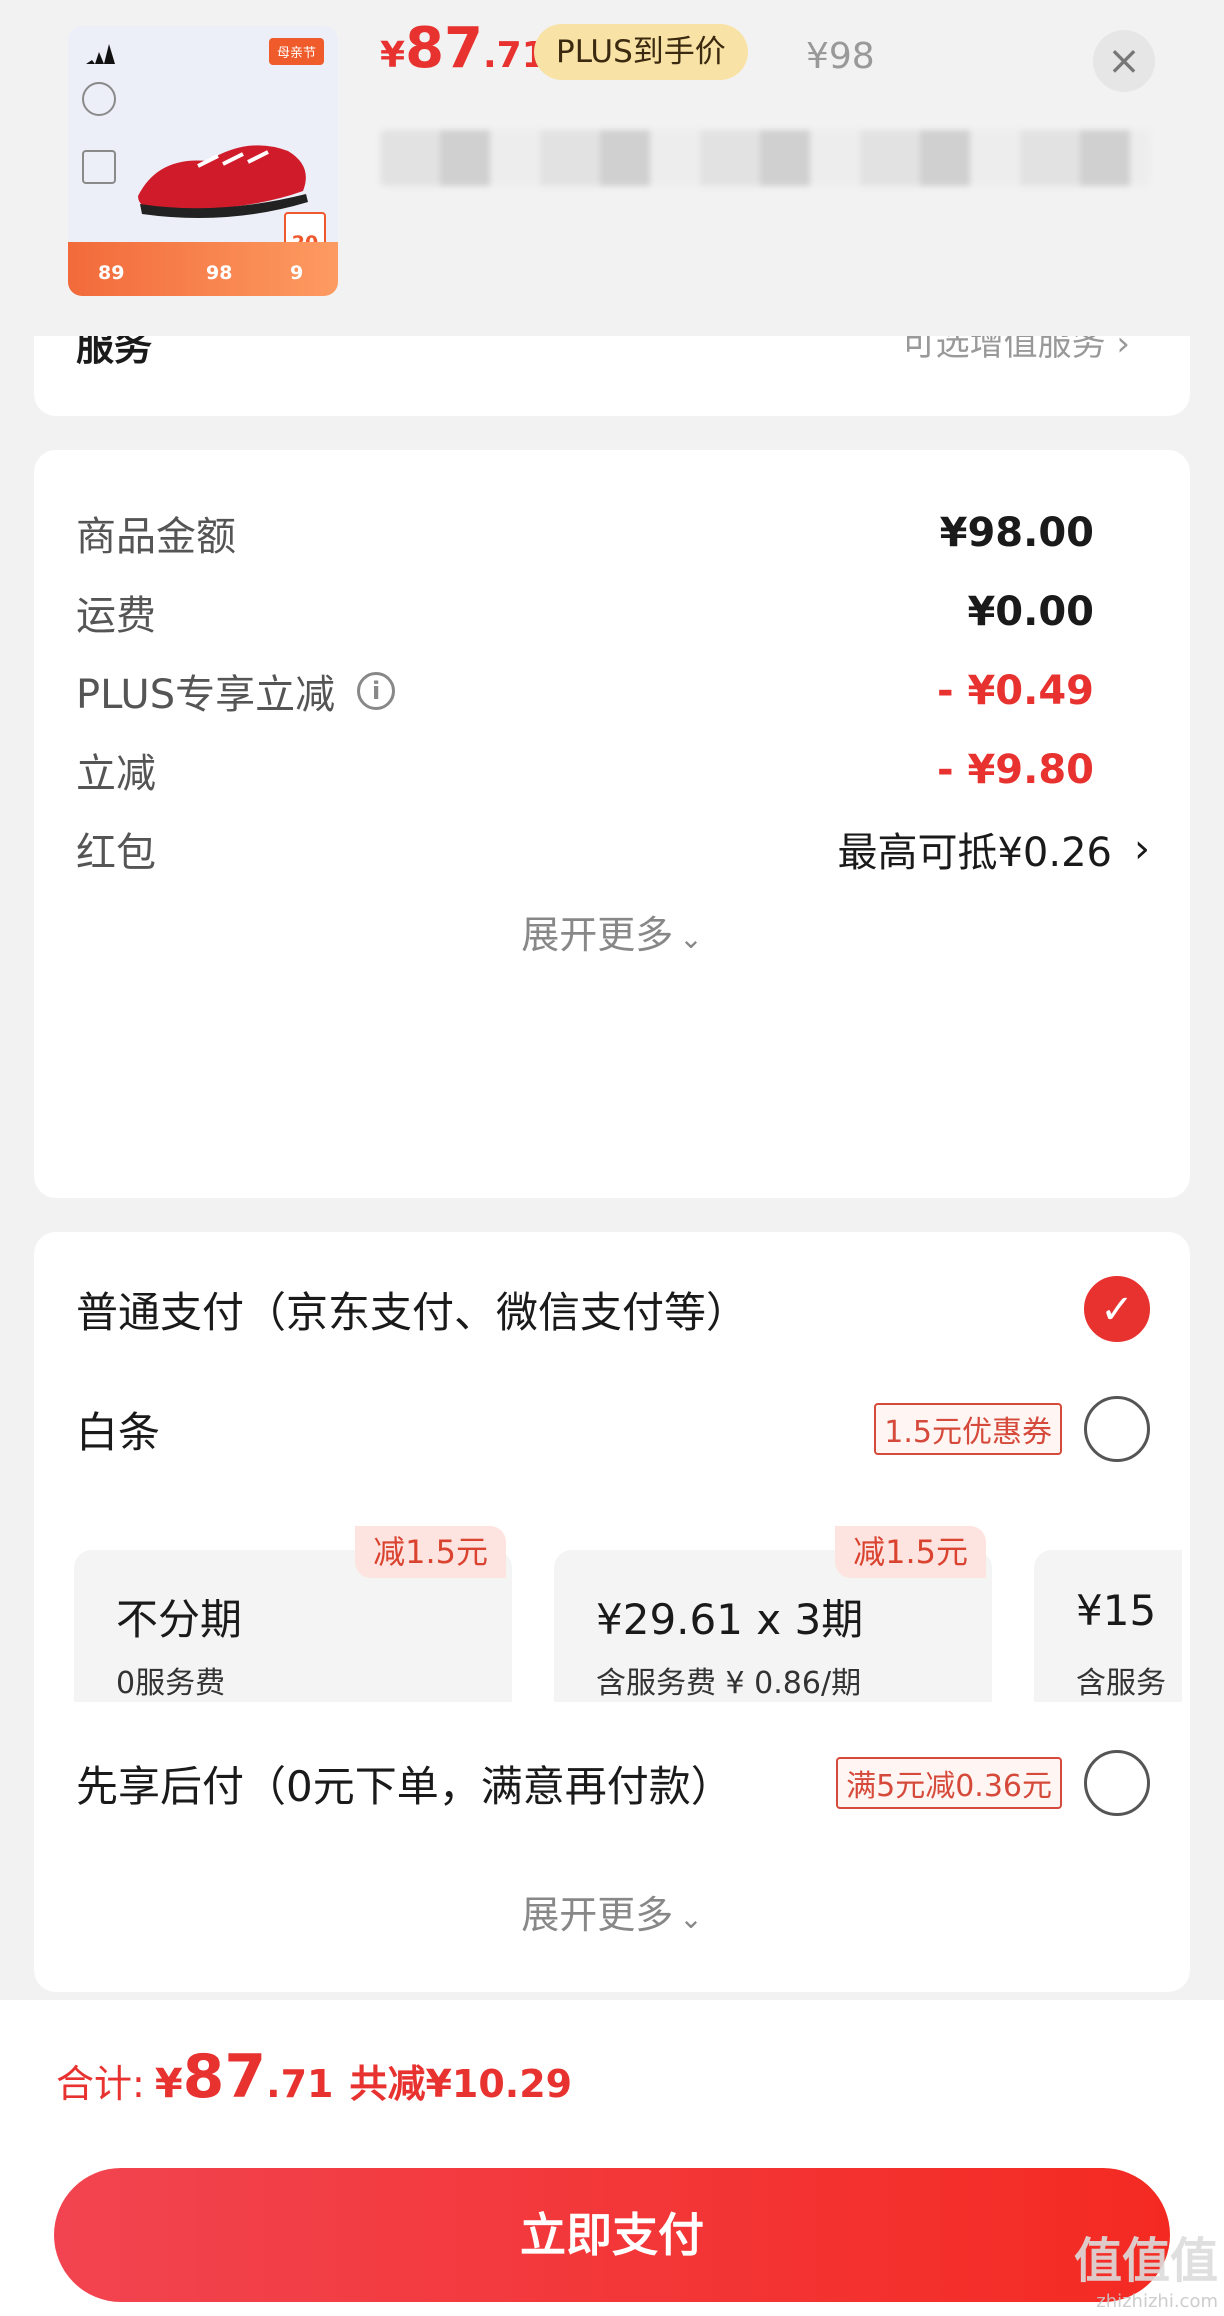 This screenshot has height=2316, width=1224. I want to click on price-integer: 87, so click(444, 48).